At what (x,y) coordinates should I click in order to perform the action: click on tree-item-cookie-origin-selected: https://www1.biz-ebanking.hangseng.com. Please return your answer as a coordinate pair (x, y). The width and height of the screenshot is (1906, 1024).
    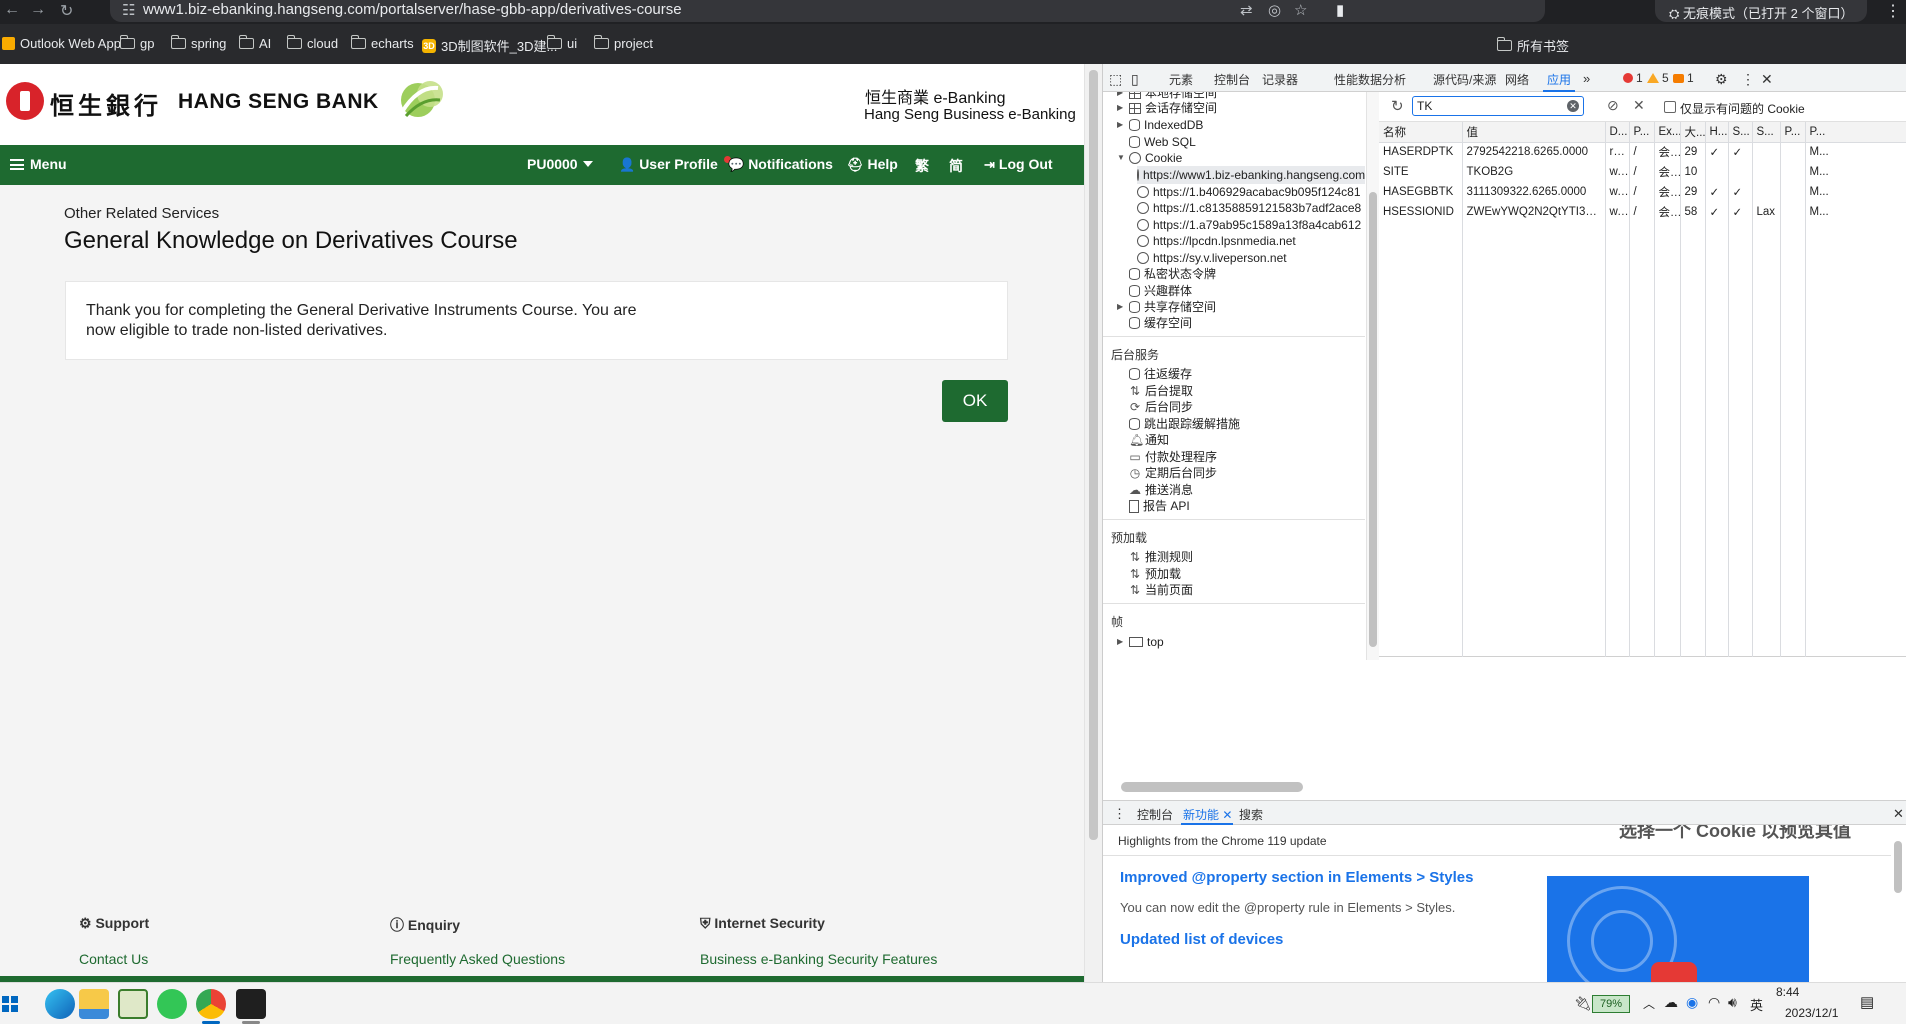
    Looking at the image, I should click on (1251, 175).